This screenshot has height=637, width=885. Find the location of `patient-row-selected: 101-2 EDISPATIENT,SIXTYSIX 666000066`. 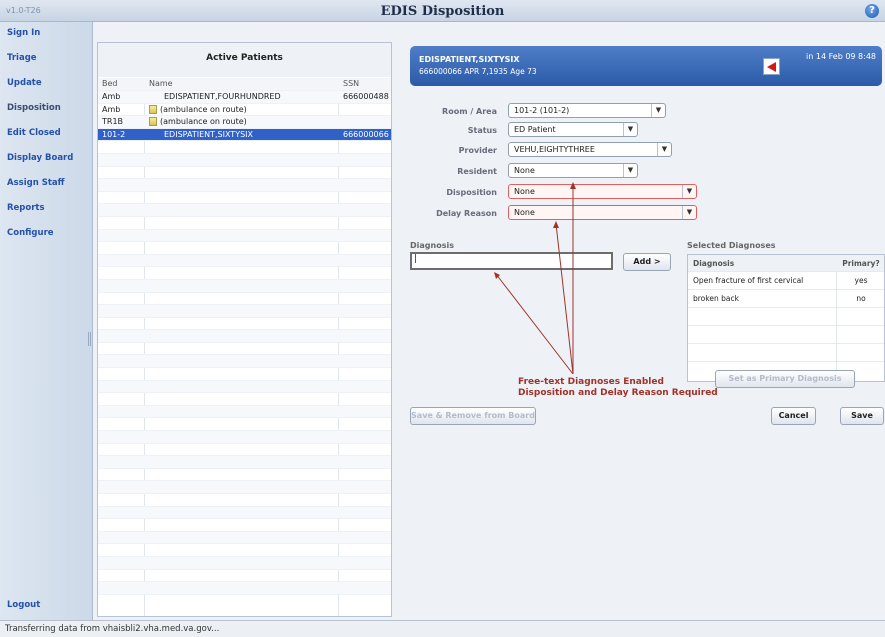

patient-row-selected: 101-2 EDISPATIENT,SIXTYSIX 666000066 is located at coordinates (244, 135).